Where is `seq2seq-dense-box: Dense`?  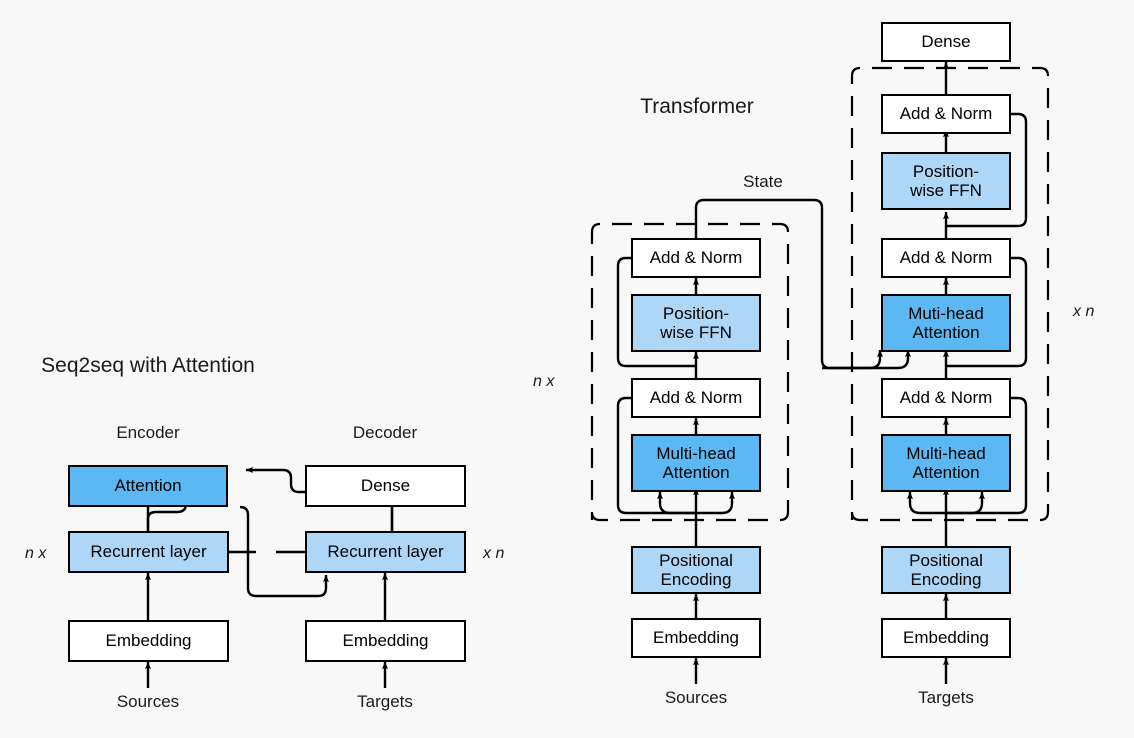 seq2seq-dense-box: Dense is located at coordinates (385, 486).